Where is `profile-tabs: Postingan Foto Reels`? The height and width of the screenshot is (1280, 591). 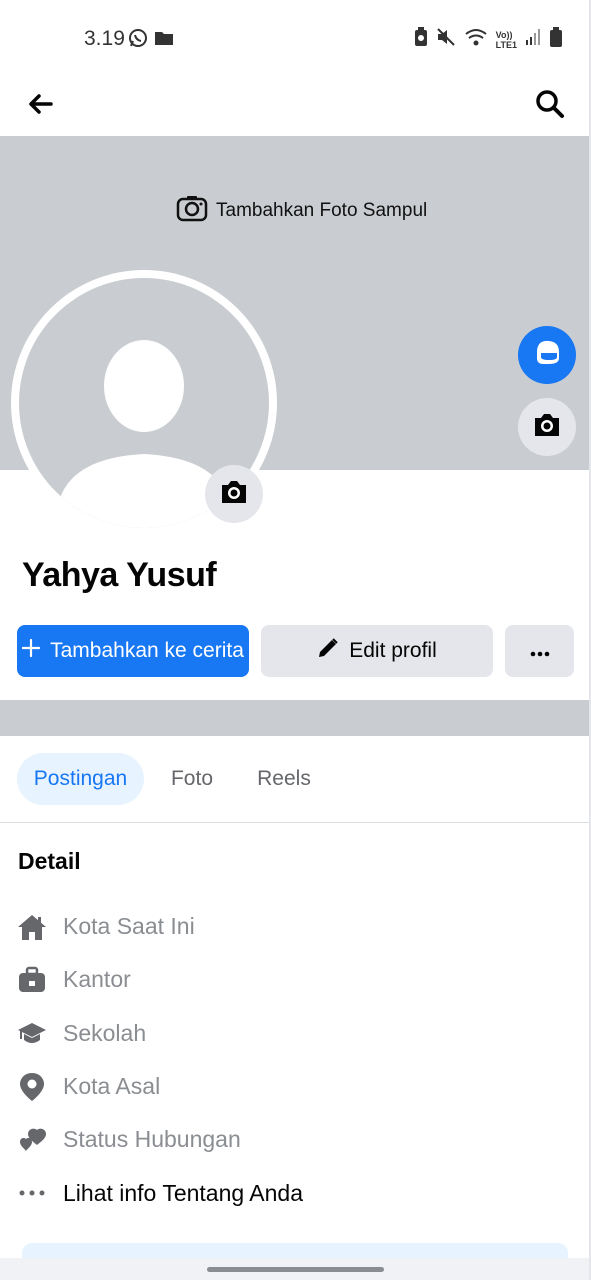
profile-tabs: Postingan Foto Reels is located at coordinates (295, 779).